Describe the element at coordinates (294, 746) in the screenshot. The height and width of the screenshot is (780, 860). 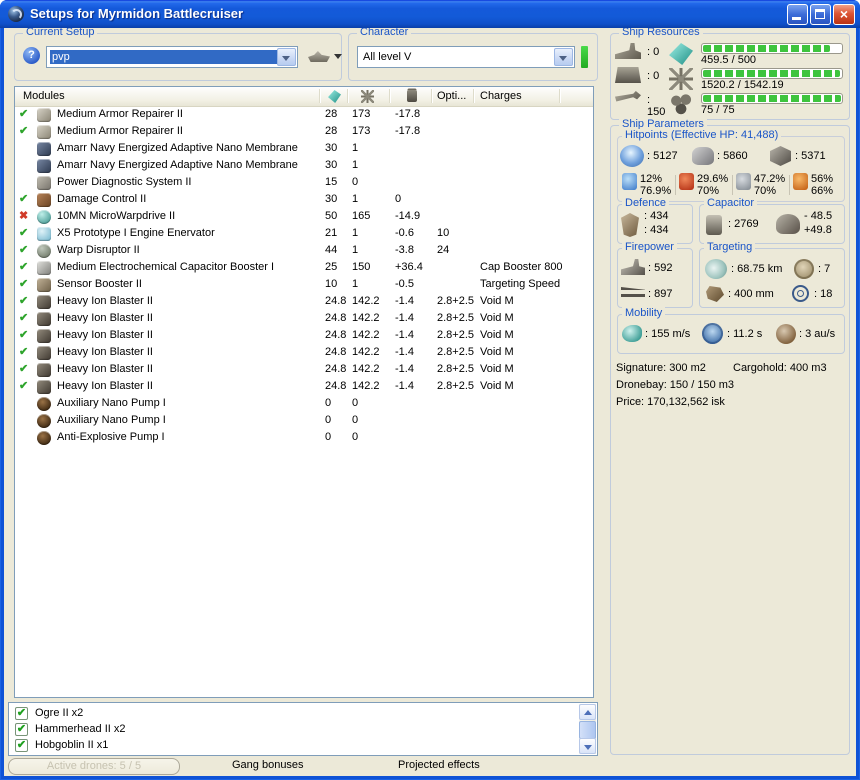
I see `drone-row: ✔ Hobgoblin II x1` at that location.